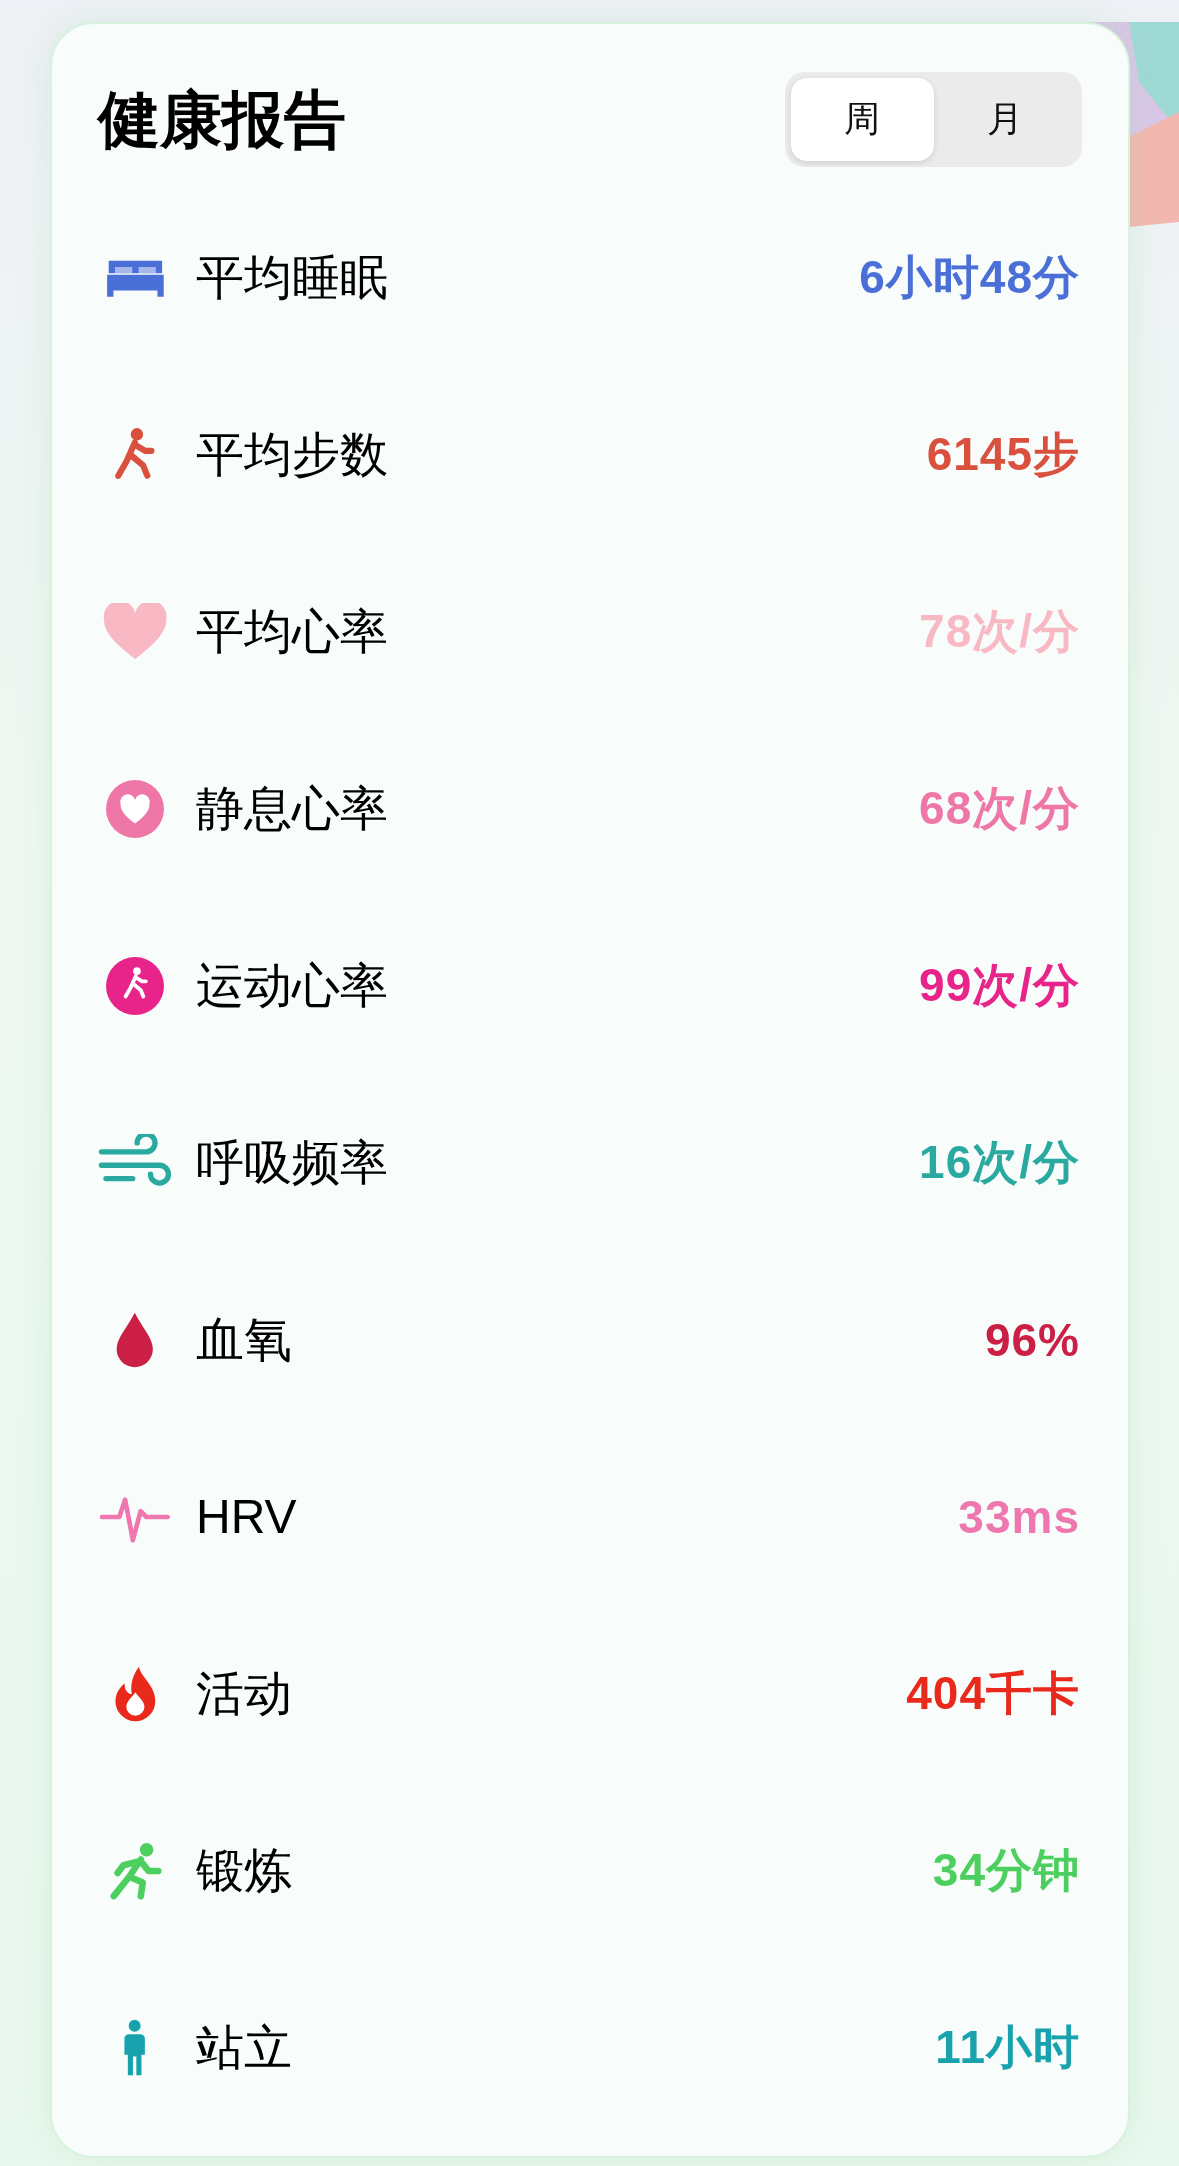 The height and width of the screenshot is (2166, 1179). What do you see at coordinates (244, 1870) in the screenshot?
I see `metric-label: 锻炼` at bounding box center [244, 1870].